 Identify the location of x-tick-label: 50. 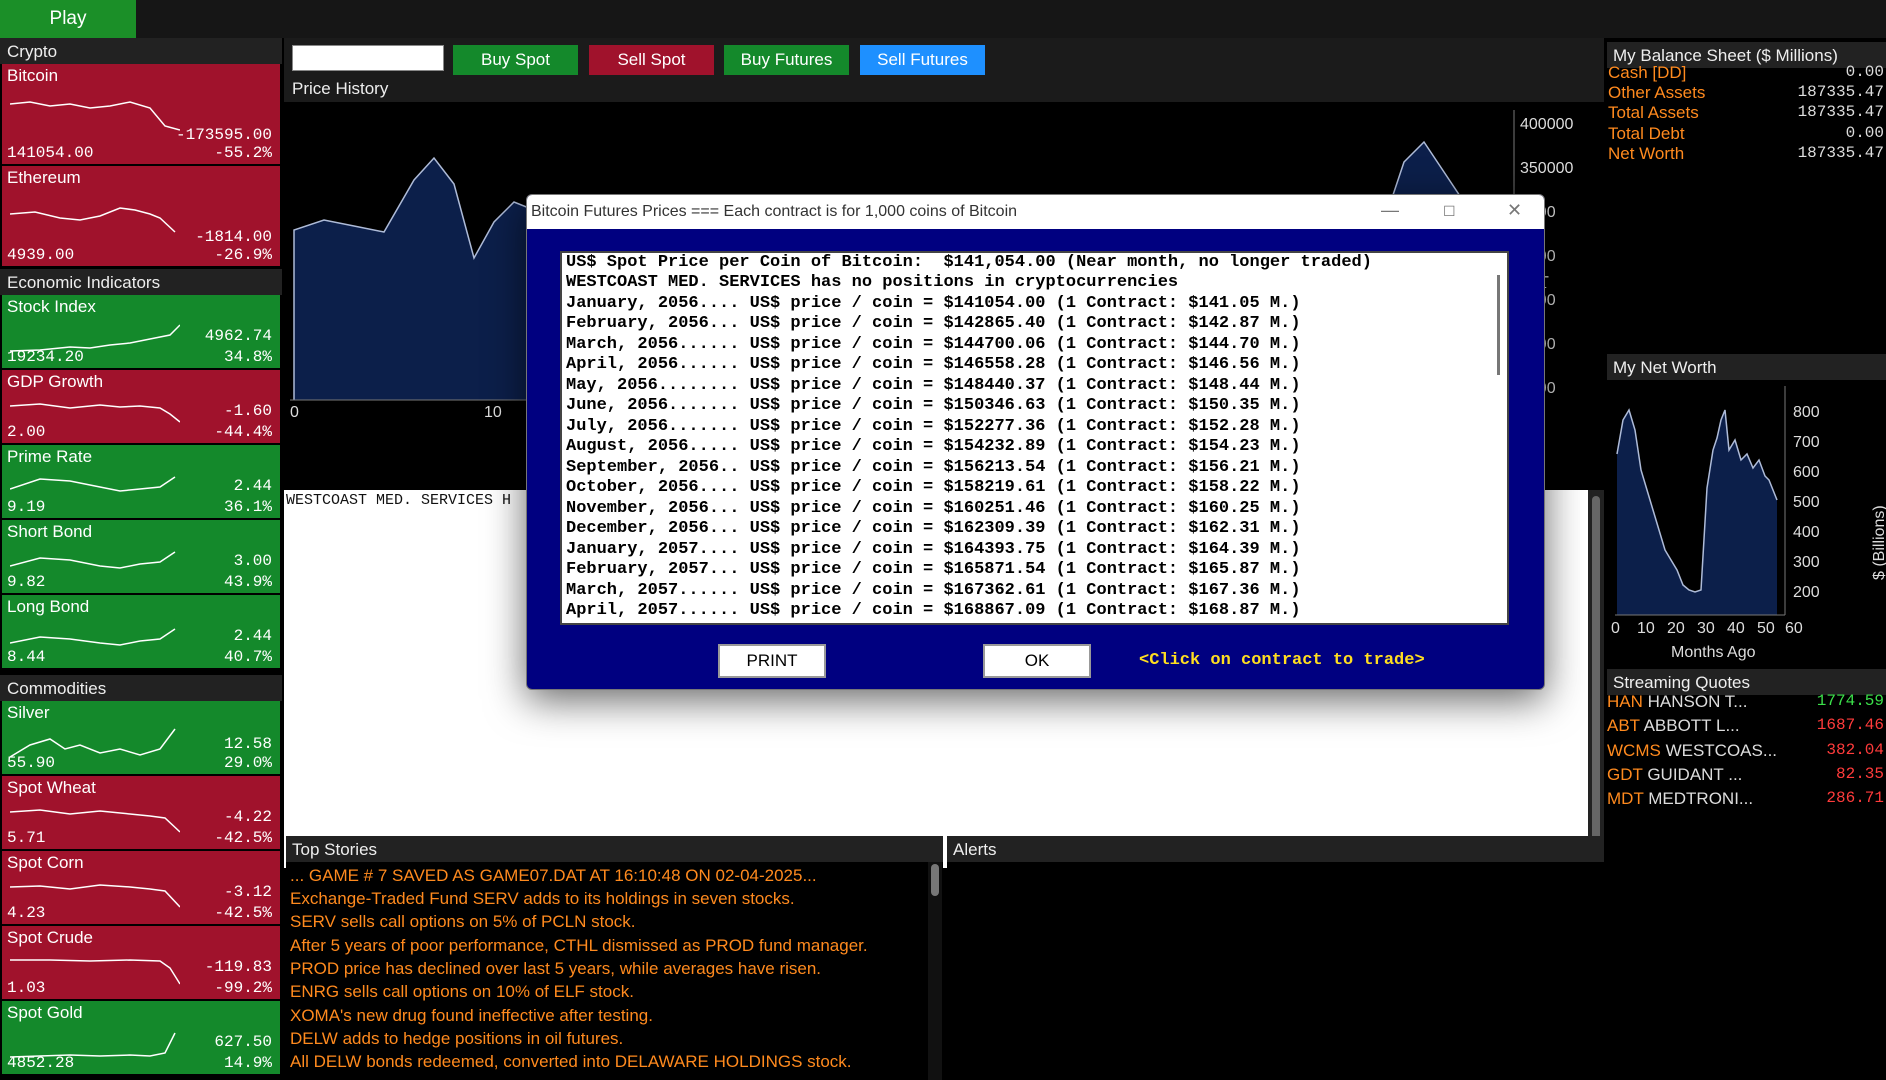
(1766, 628).